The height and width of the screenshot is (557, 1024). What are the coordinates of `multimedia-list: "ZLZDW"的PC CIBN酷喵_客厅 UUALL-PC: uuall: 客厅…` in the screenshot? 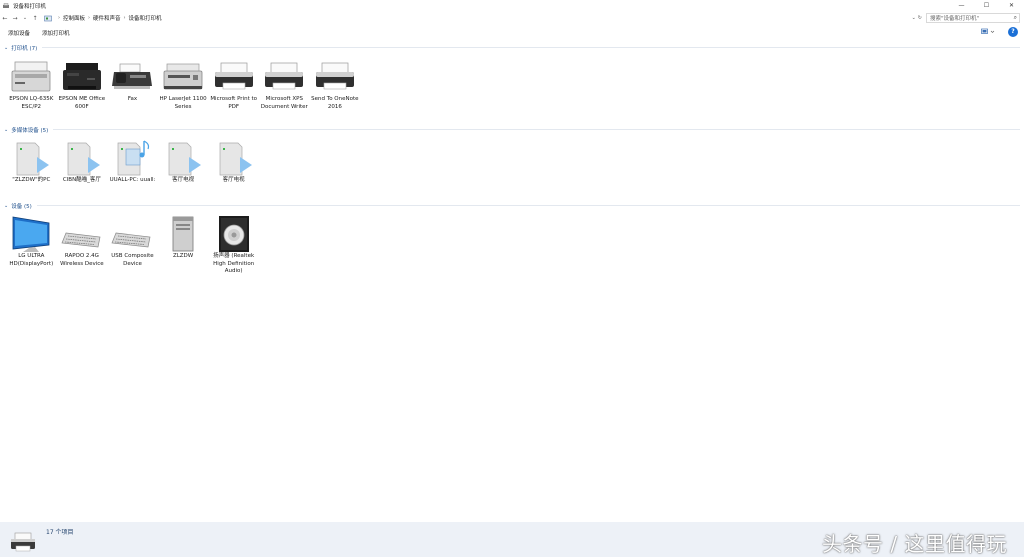 It's located at (132, 162).